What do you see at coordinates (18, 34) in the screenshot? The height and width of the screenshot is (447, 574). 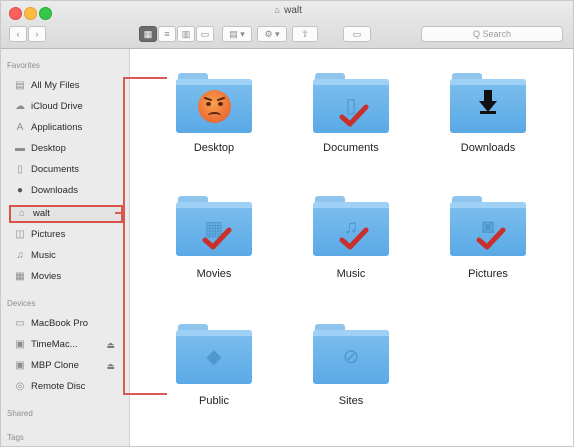 I see `back-button: ‹` at bounding box center [18, 34].